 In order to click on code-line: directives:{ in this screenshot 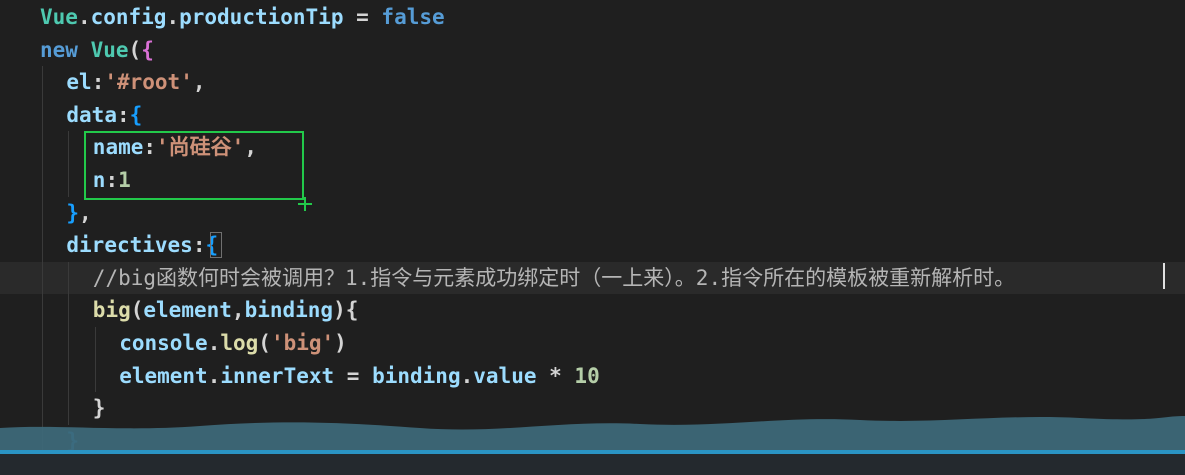, I will do `click(592, 245)`.